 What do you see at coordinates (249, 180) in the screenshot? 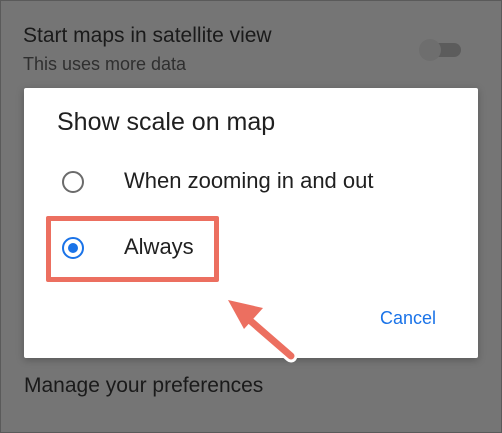
I see `option-zooming-label: When zooming in and out` at bounding box center [249, 180].